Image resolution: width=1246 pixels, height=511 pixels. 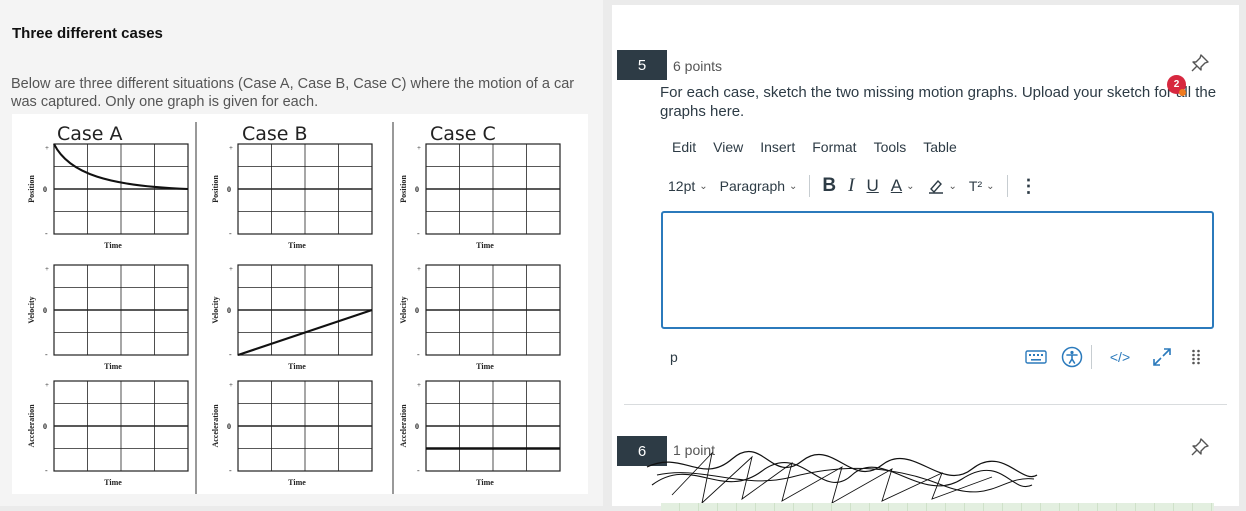 I want to click on menu-edit: Edit, so click(x=684, y=147).